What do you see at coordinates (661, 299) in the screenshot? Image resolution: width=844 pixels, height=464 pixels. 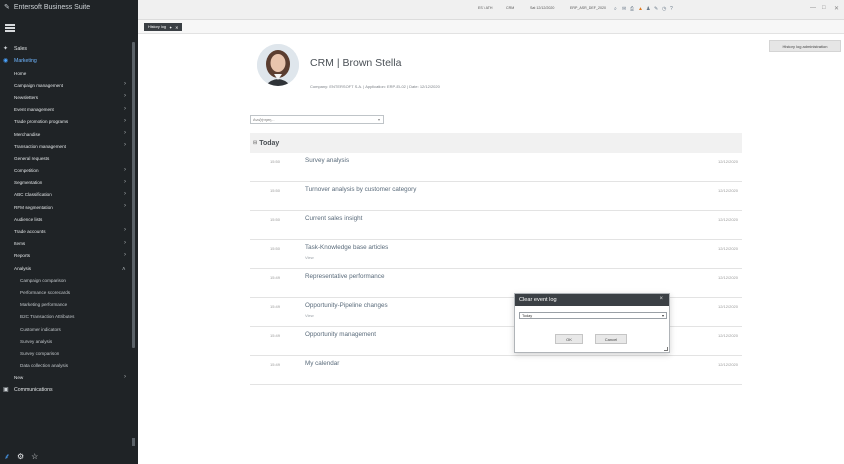 I see `close-icon: ×` at bounding box center [661, 299].